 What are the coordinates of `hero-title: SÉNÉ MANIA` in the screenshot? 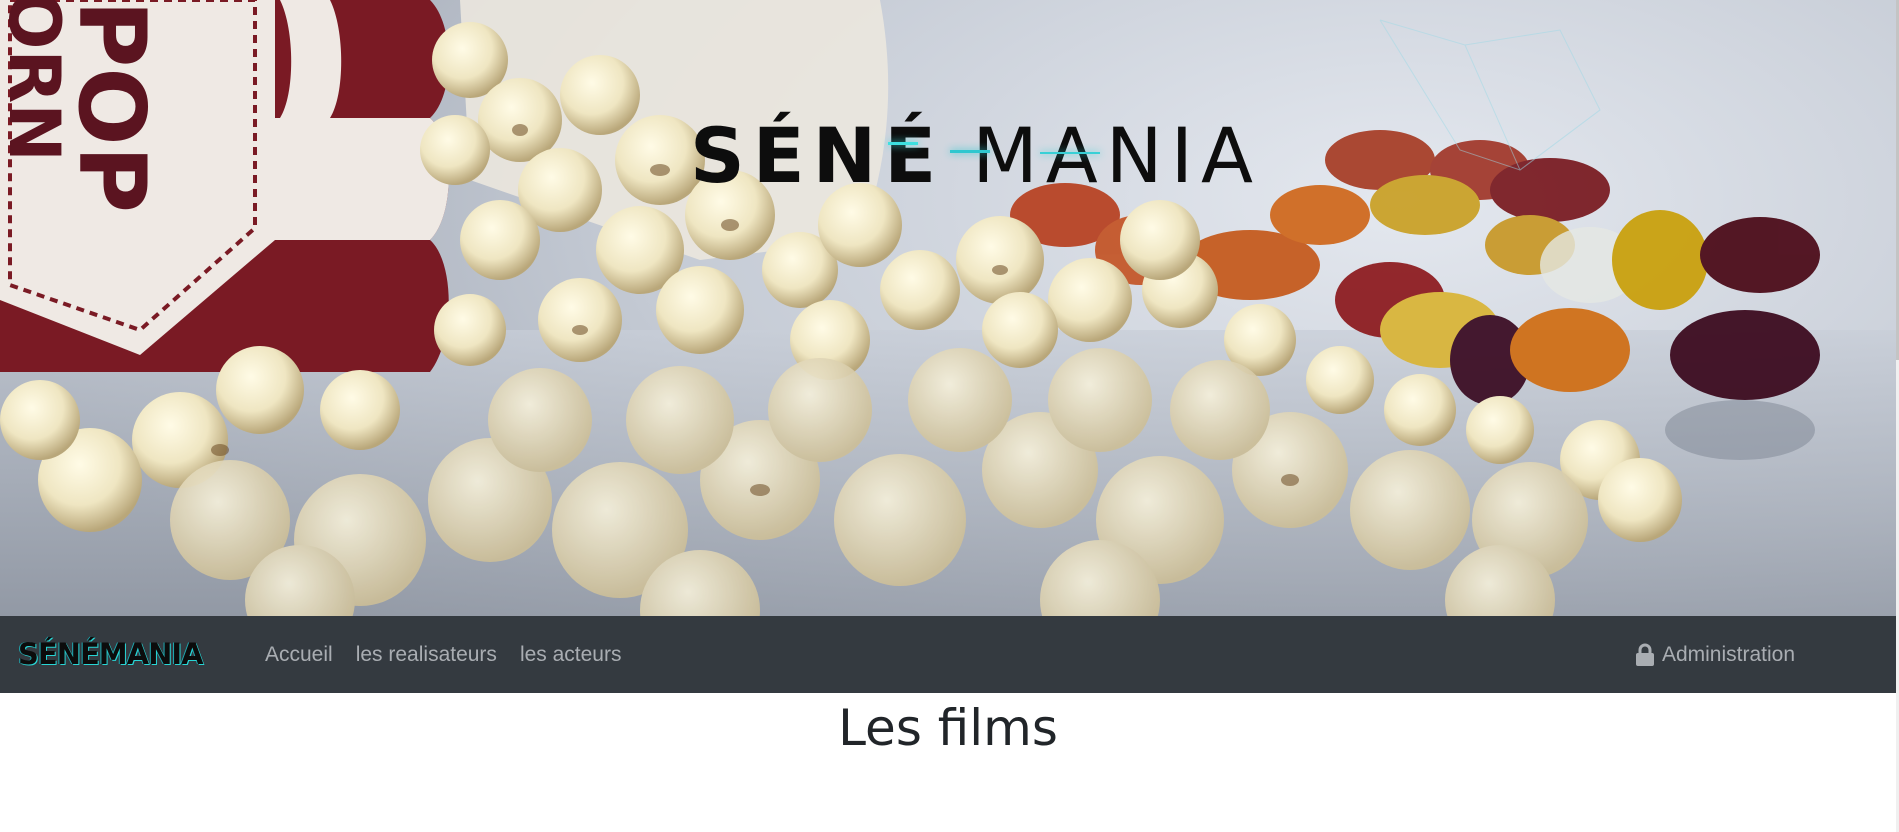 It's located at (975, 156).